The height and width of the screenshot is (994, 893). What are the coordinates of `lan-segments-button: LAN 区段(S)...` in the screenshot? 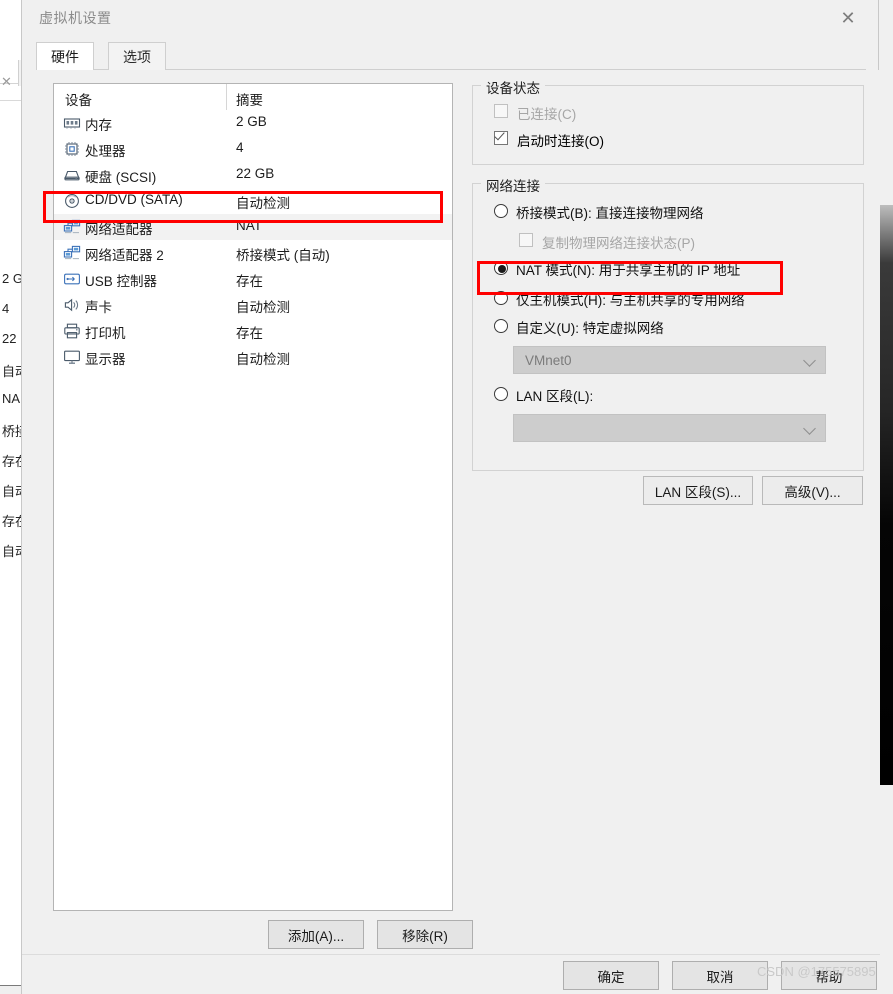 It's located at (698, 490).